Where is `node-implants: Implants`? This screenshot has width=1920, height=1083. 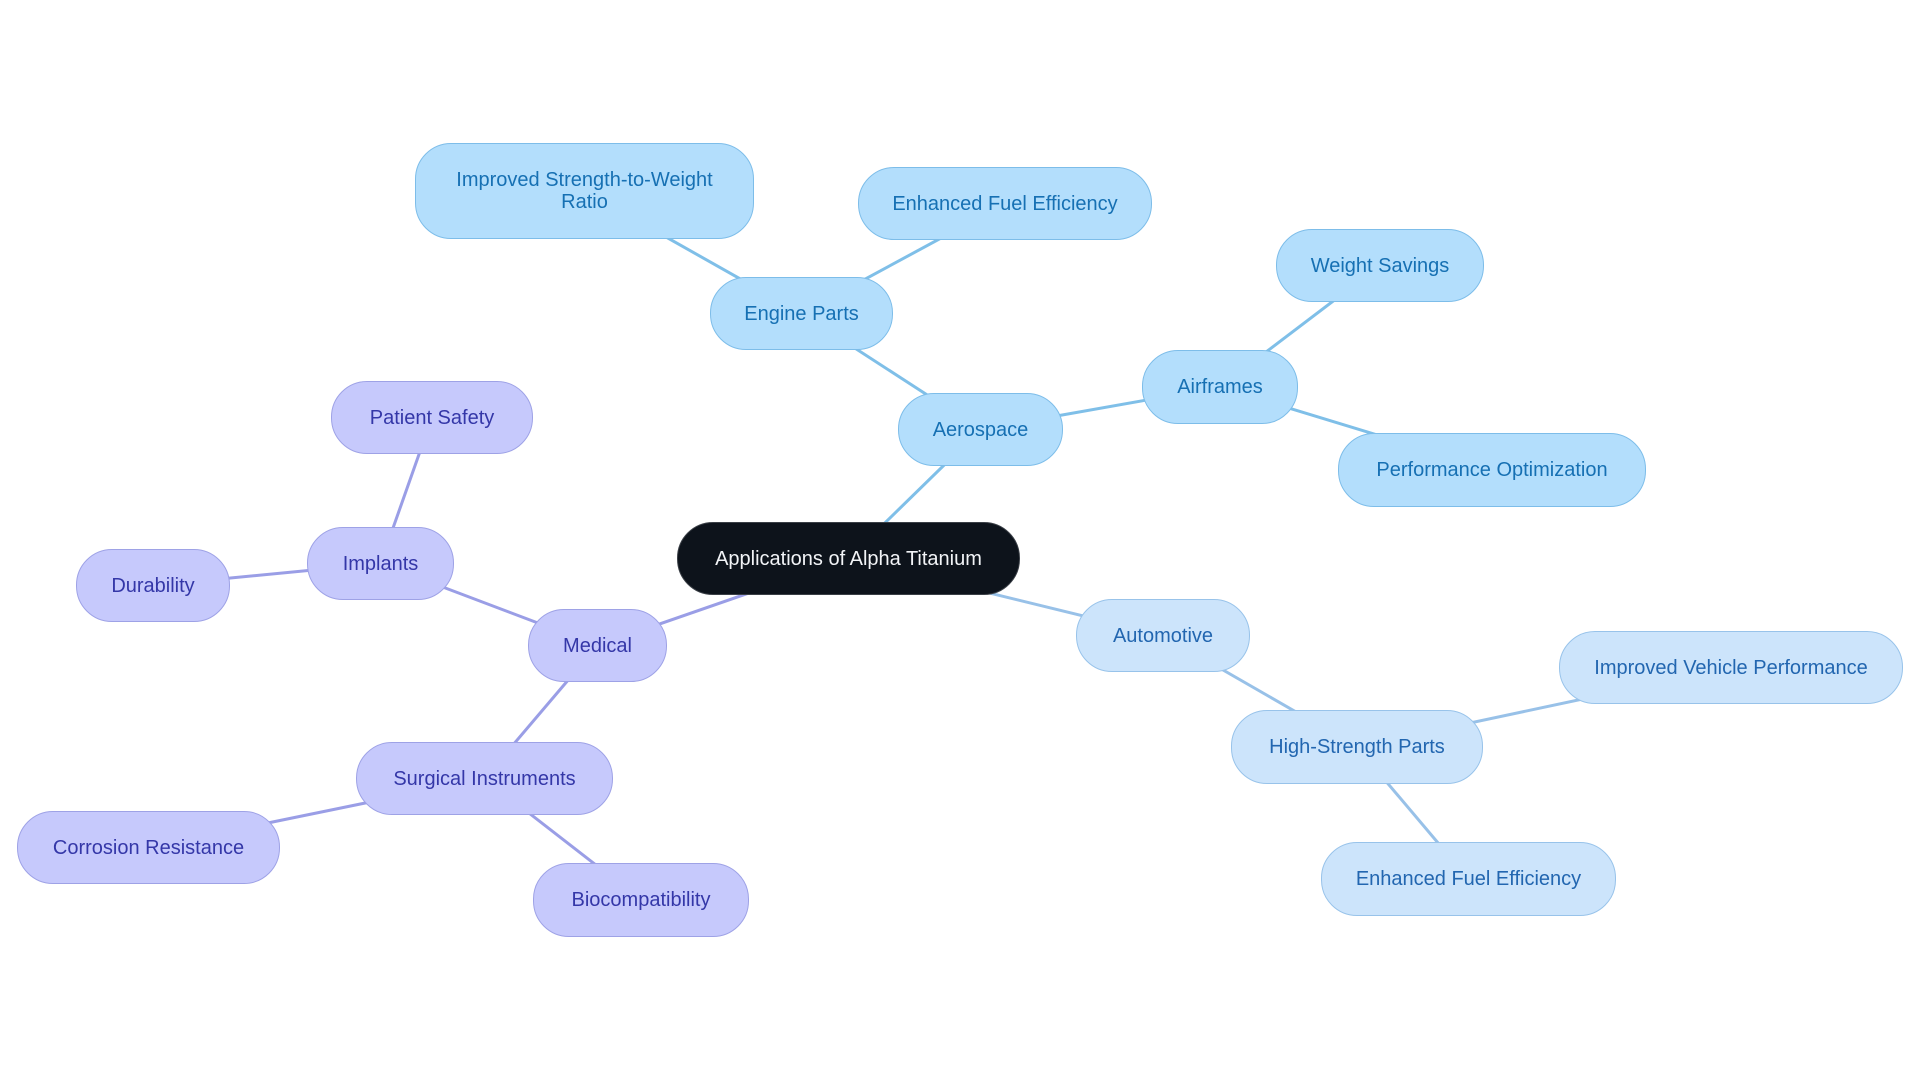 node-implants: Implants is located at coordinates (380, 563).